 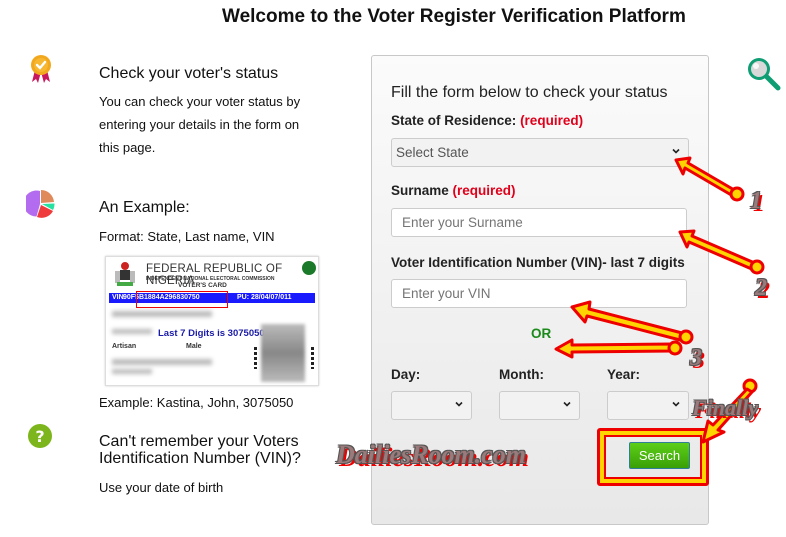 I want to click on card-country: FEDERAL REPUBLIC OF NIGERIA, so click(x=214, y=275).